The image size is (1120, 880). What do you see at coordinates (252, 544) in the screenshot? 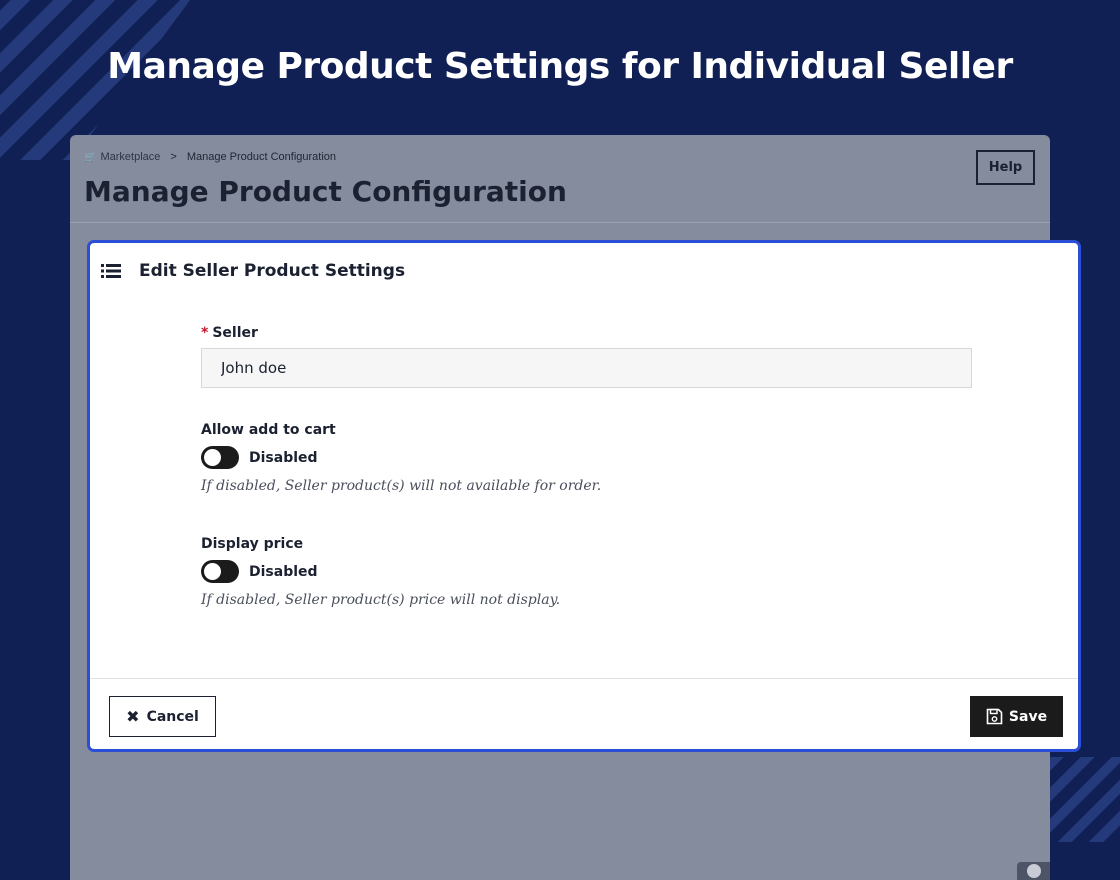
I see `display-price-label: Display price` at bounding box center [252, 544].